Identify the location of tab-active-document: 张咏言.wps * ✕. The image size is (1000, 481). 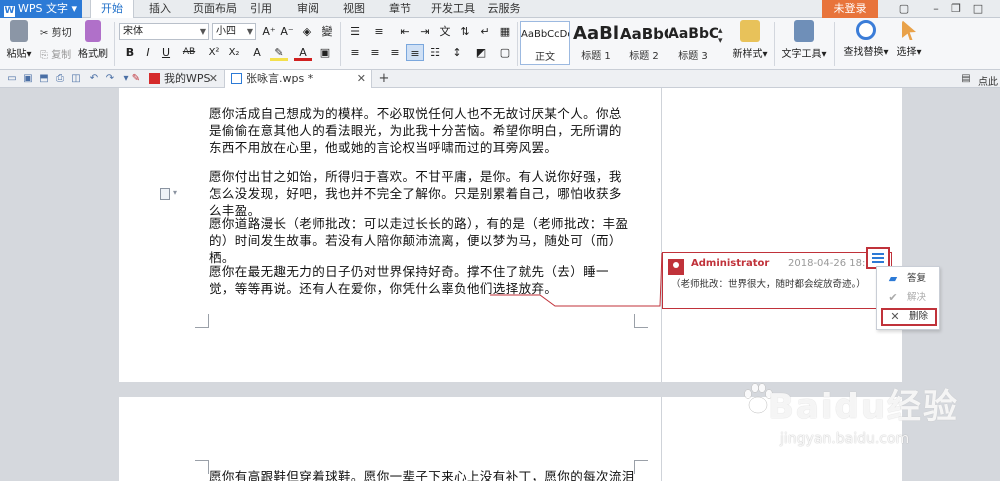
(298, 79).